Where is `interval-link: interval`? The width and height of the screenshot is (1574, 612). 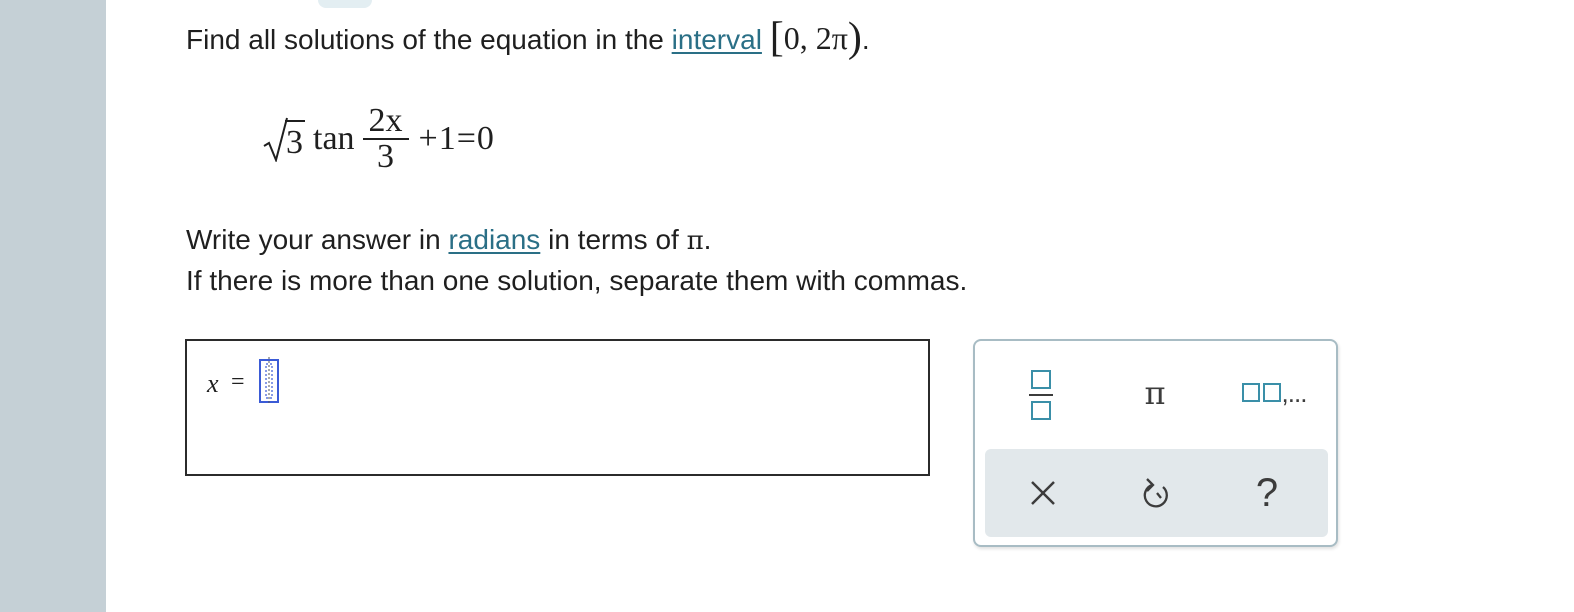 interval-link: interval is located at coordinates (717, 39).